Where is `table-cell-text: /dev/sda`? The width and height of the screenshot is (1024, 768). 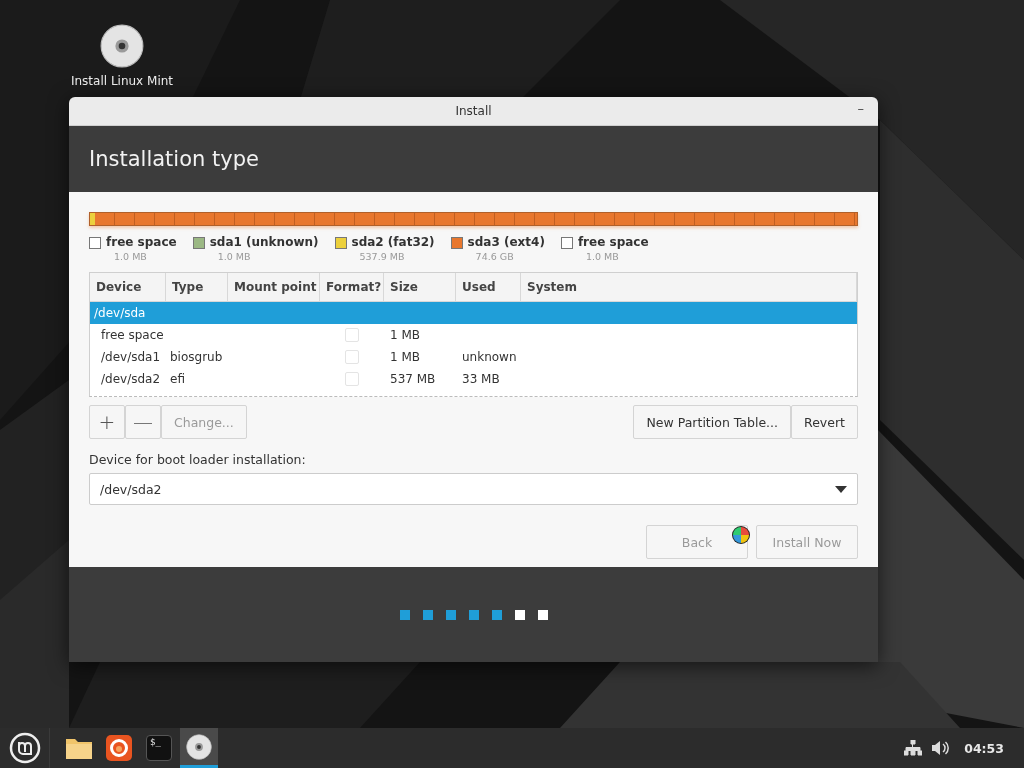 table-cell-text: /dev/sda is located at coordinates (120, 313).